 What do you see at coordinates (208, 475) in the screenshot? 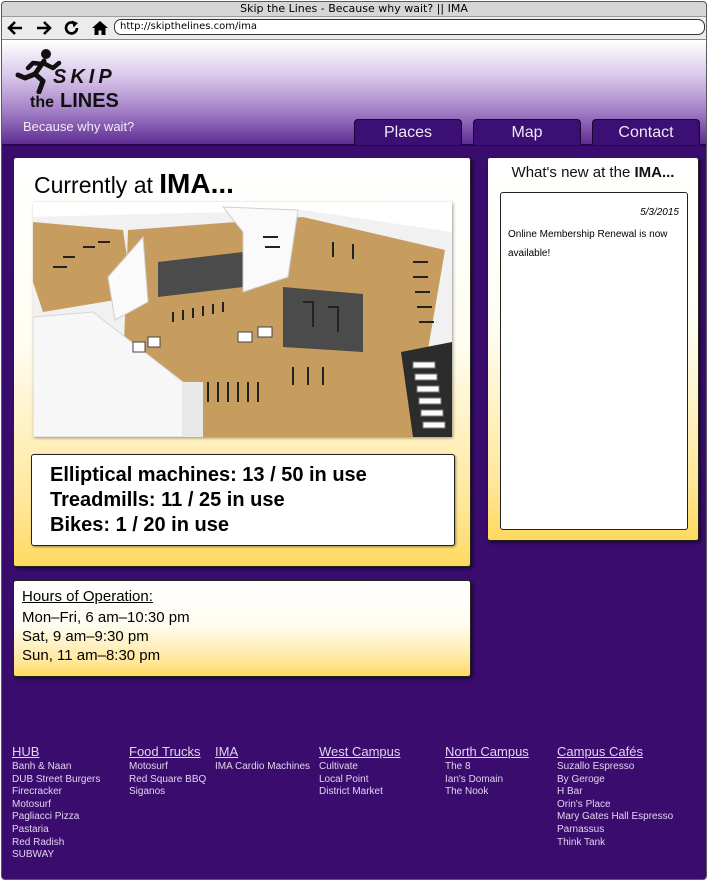
I see `elliptical-usage: Elliptical machines: 13 / 50 in use` at bounding box center [208, 475].